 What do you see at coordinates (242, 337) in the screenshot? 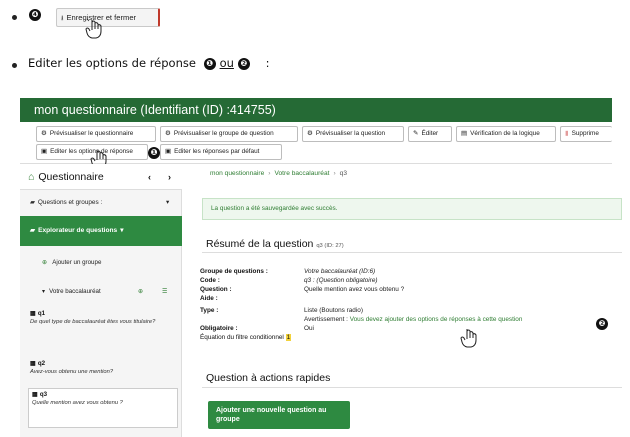
I see `filter-label: Équation du filtre conditionnel` at bounding box center [242, 337].